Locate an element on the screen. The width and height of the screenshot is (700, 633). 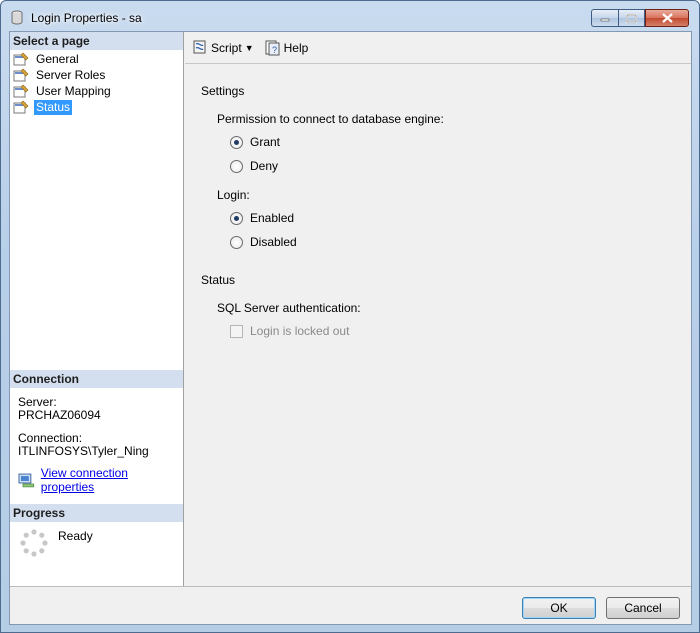
database-icon is located at coordinates (17, 17).